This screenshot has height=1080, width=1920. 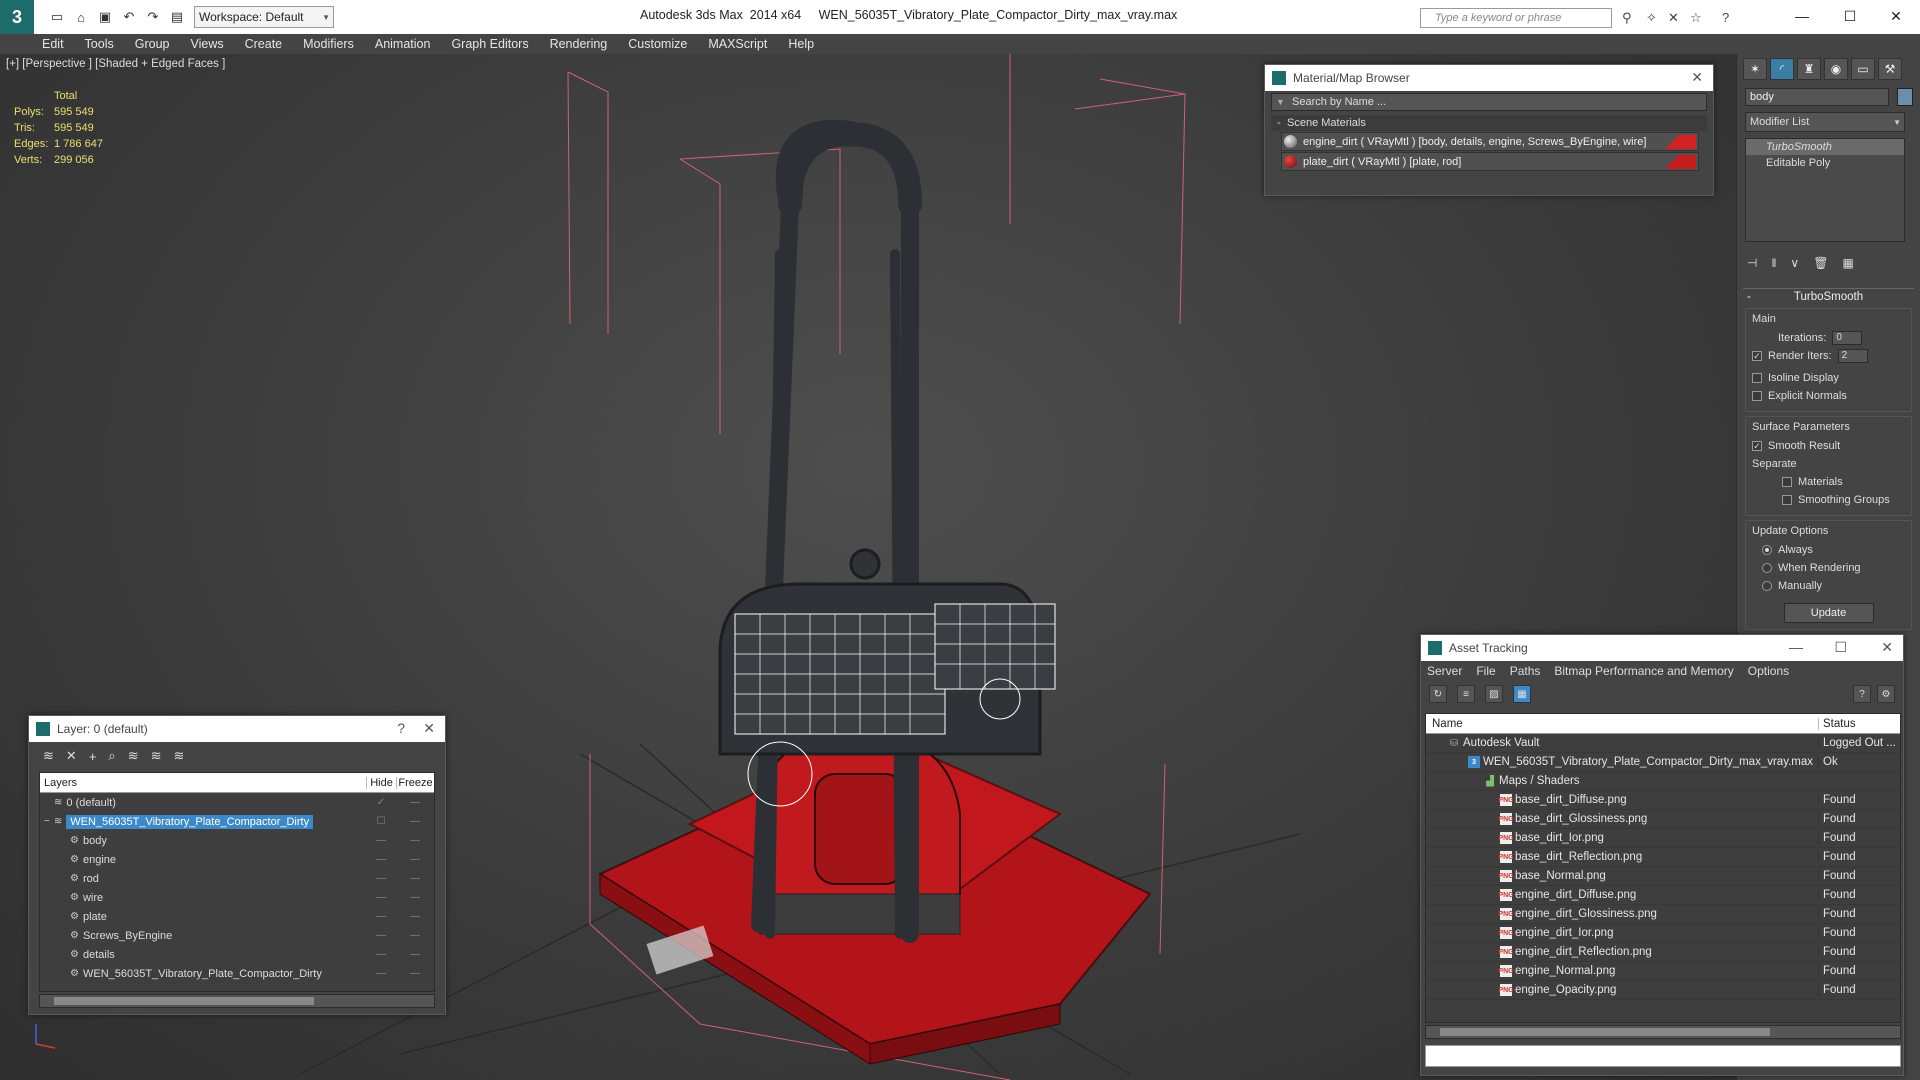 I want to click on undo-icon: ↶, so click(x=129, y=17).